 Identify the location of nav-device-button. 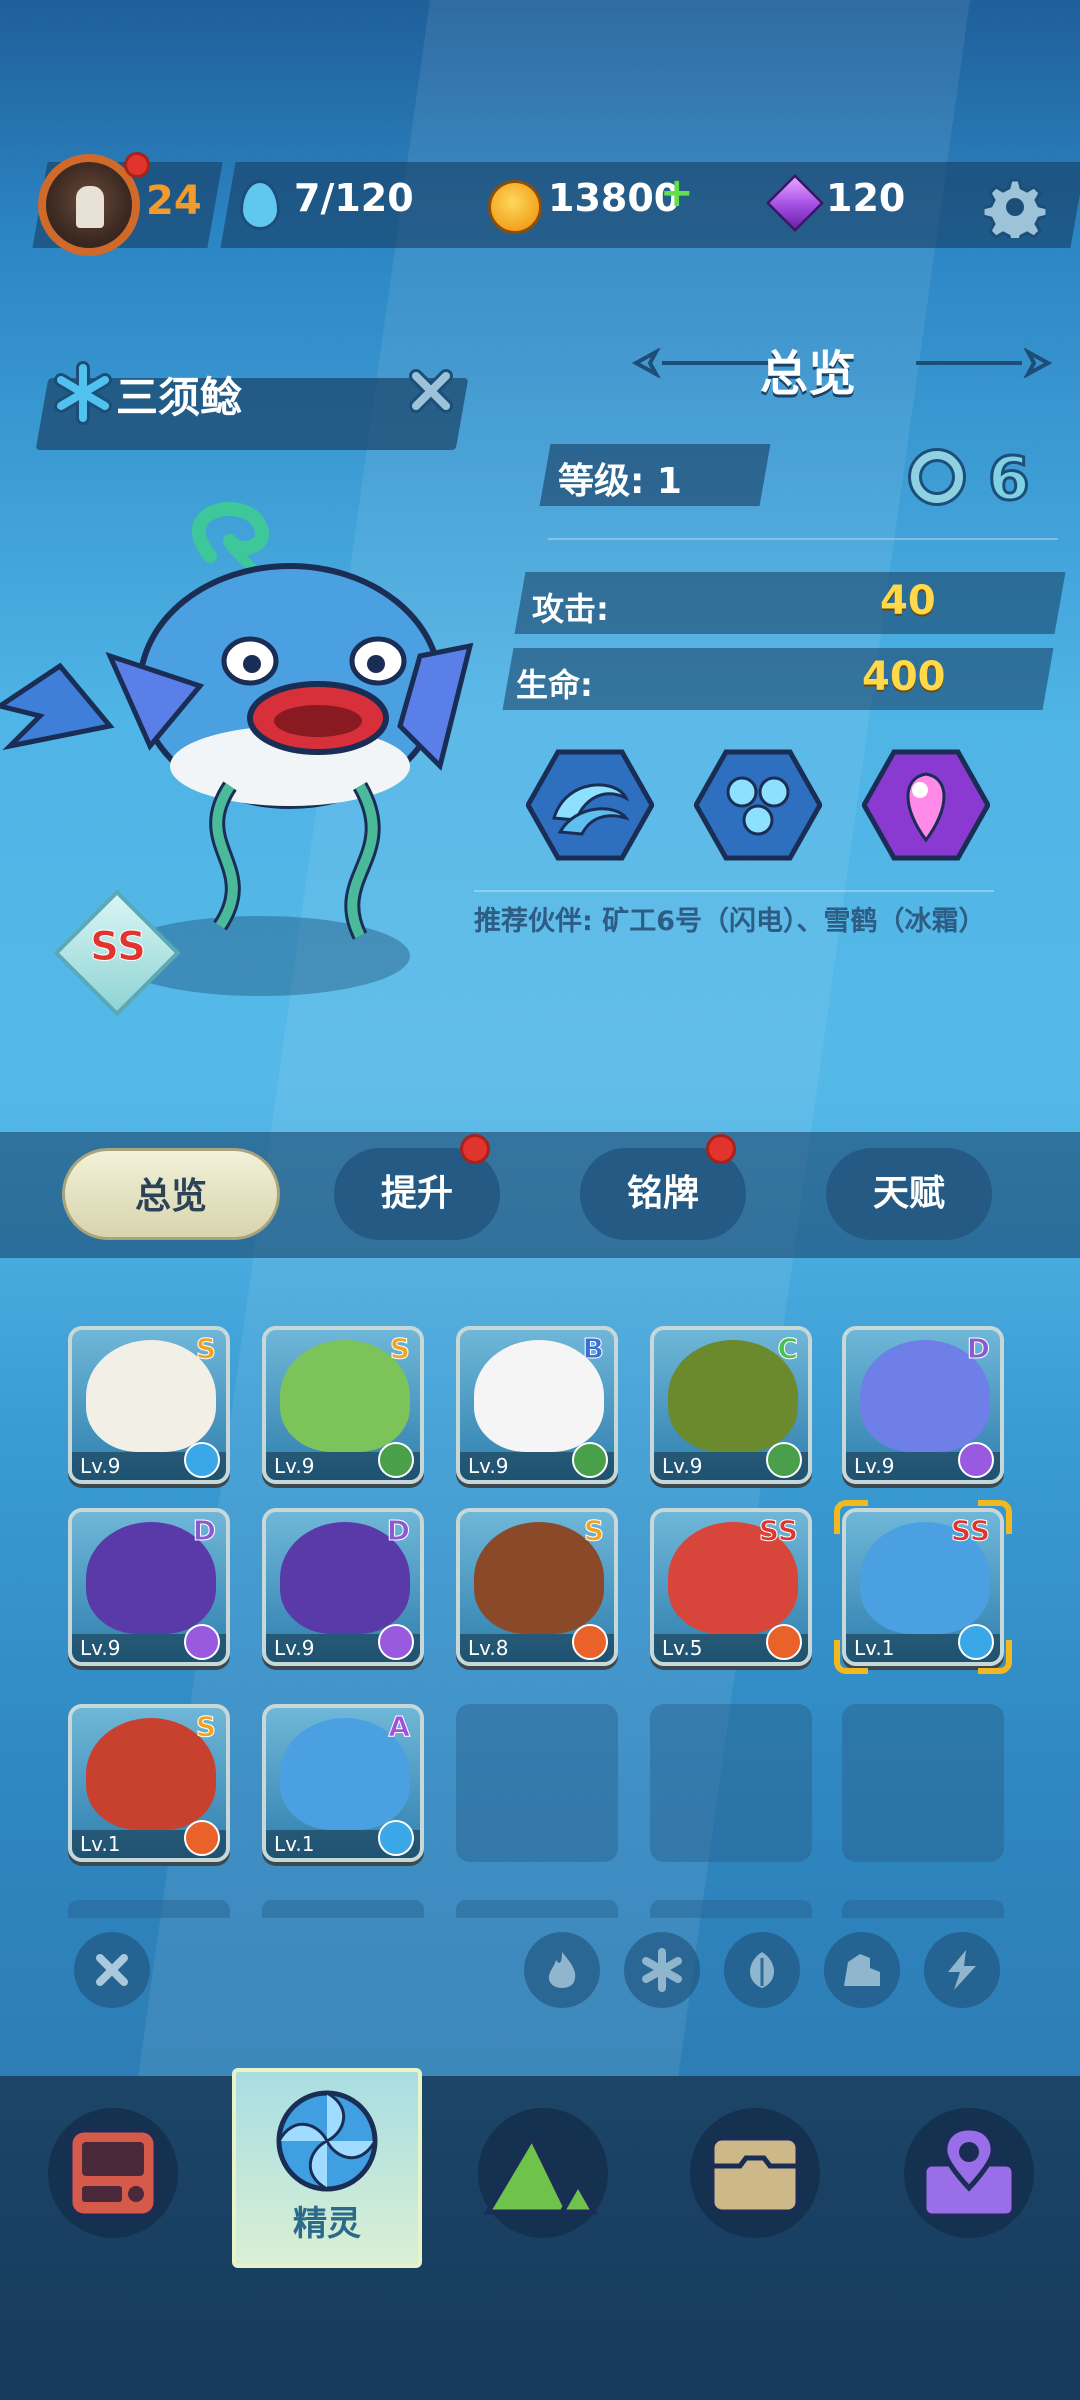
(113, 2173).